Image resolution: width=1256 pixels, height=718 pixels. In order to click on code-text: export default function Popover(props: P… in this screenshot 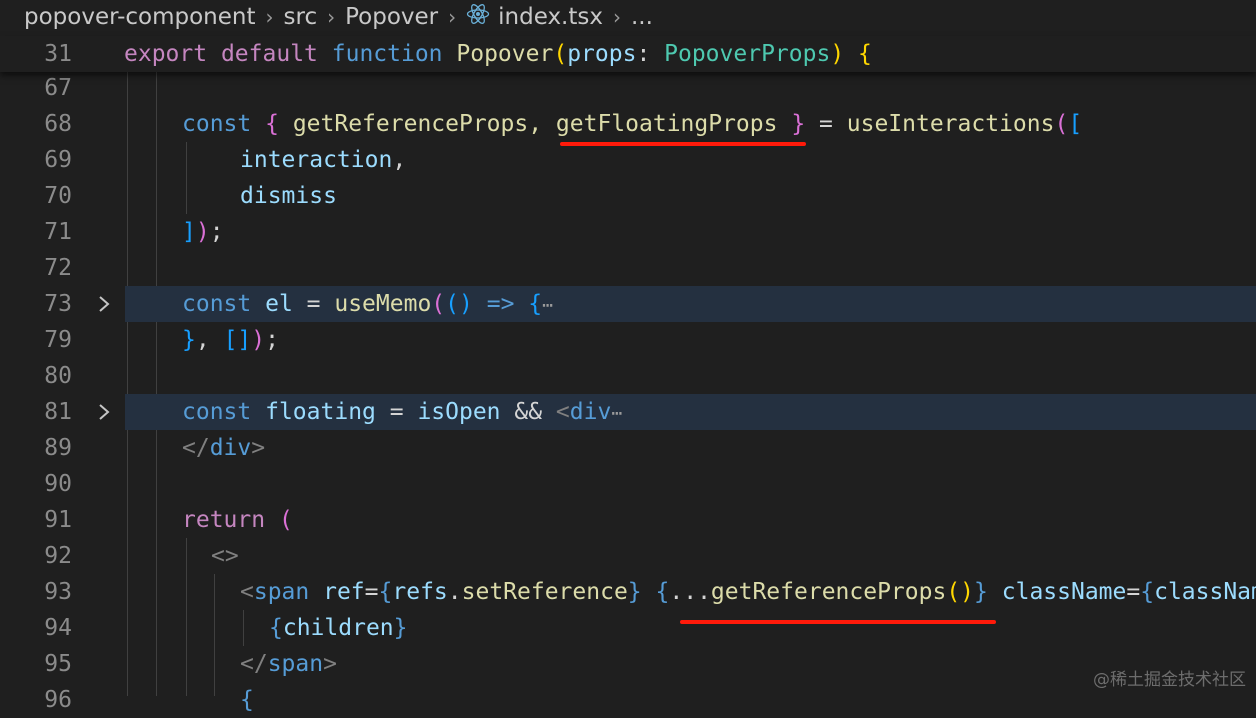, I will do `click(498, 54)`.